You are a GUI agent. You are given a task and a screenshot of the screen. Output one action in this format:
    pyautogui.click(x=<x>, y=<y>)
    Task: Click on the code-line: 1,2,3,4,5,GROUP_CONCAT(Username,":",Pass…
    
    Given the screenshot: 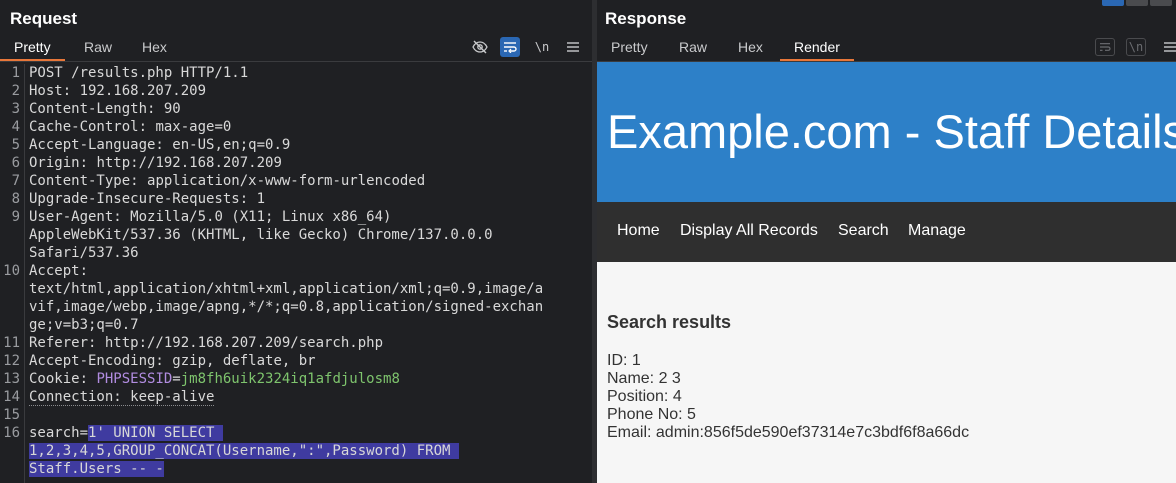 What is the action you would take?
    pyautogui.click(x=309, y=451)
    